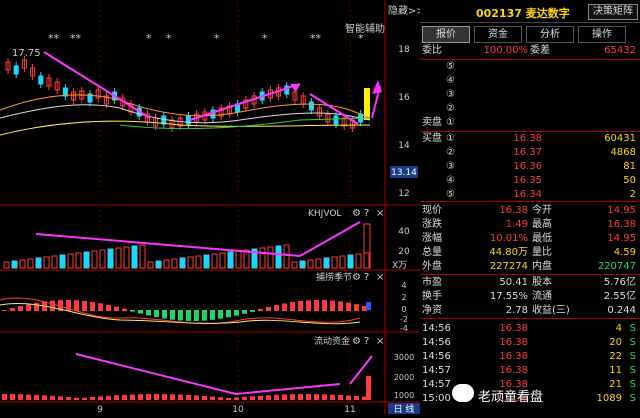 The height and width of the screenshot is (418, 640). Describe the element at coordinates (550, 34) in the screenshot. I see `tab-analysis: 分析` at that location.